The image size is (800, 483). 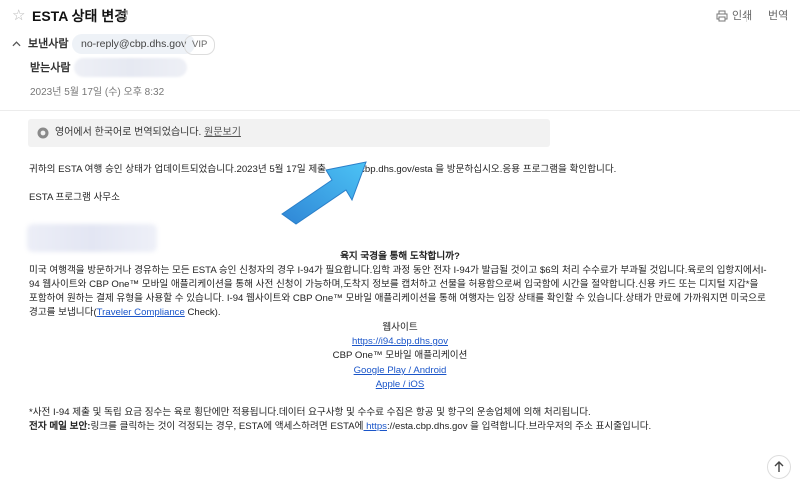 What do you see at coordinates (128, 132) in the screenshot?
I see `translation-notice: 영어에서 한국어로 번역되었습니다.` at bounding box center [128, 132].